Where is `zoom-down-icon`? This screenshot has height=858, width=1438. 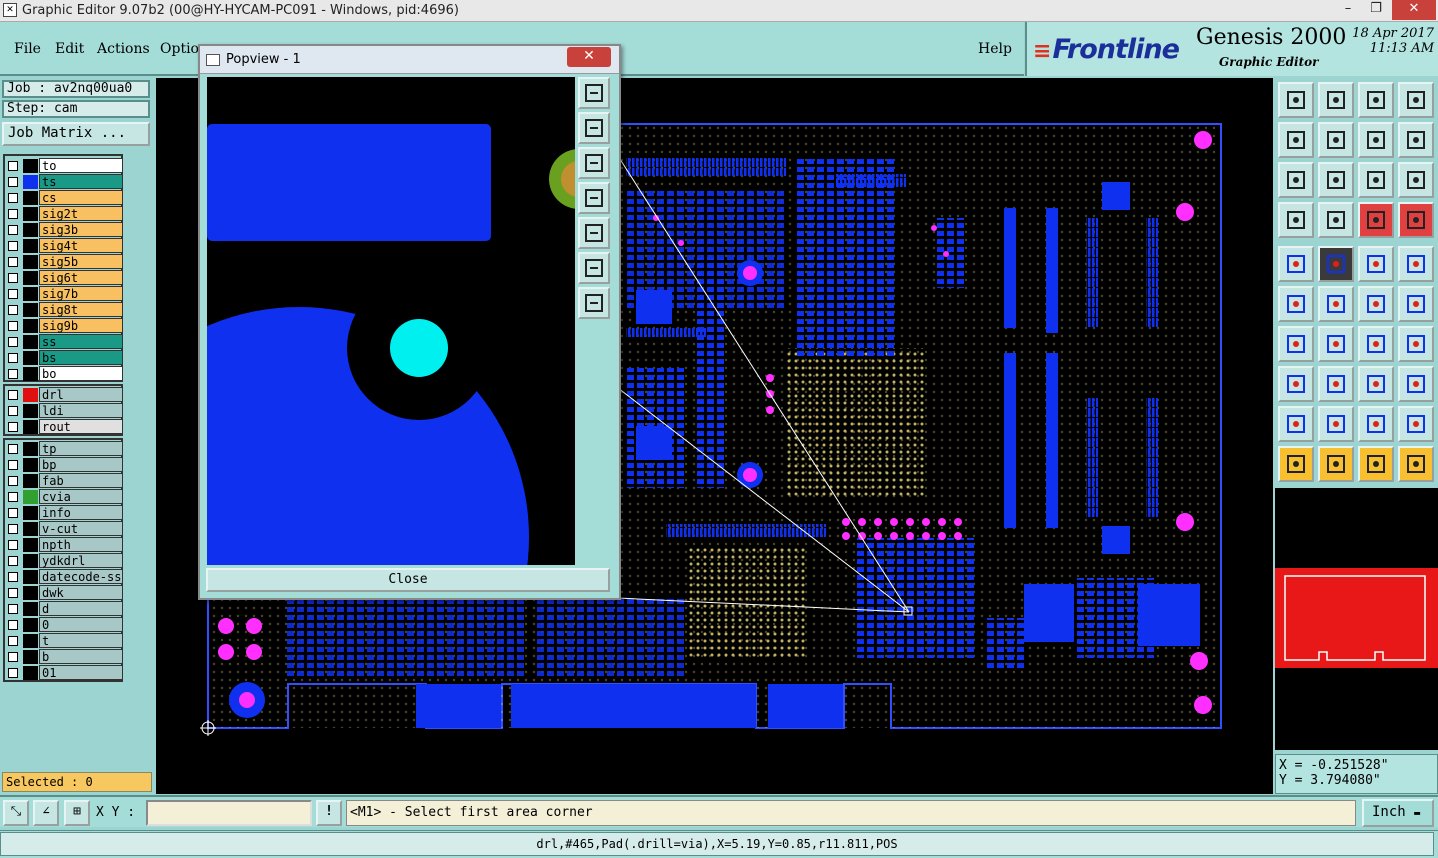 zoom-down-icon is located at coordinates (594, 163).